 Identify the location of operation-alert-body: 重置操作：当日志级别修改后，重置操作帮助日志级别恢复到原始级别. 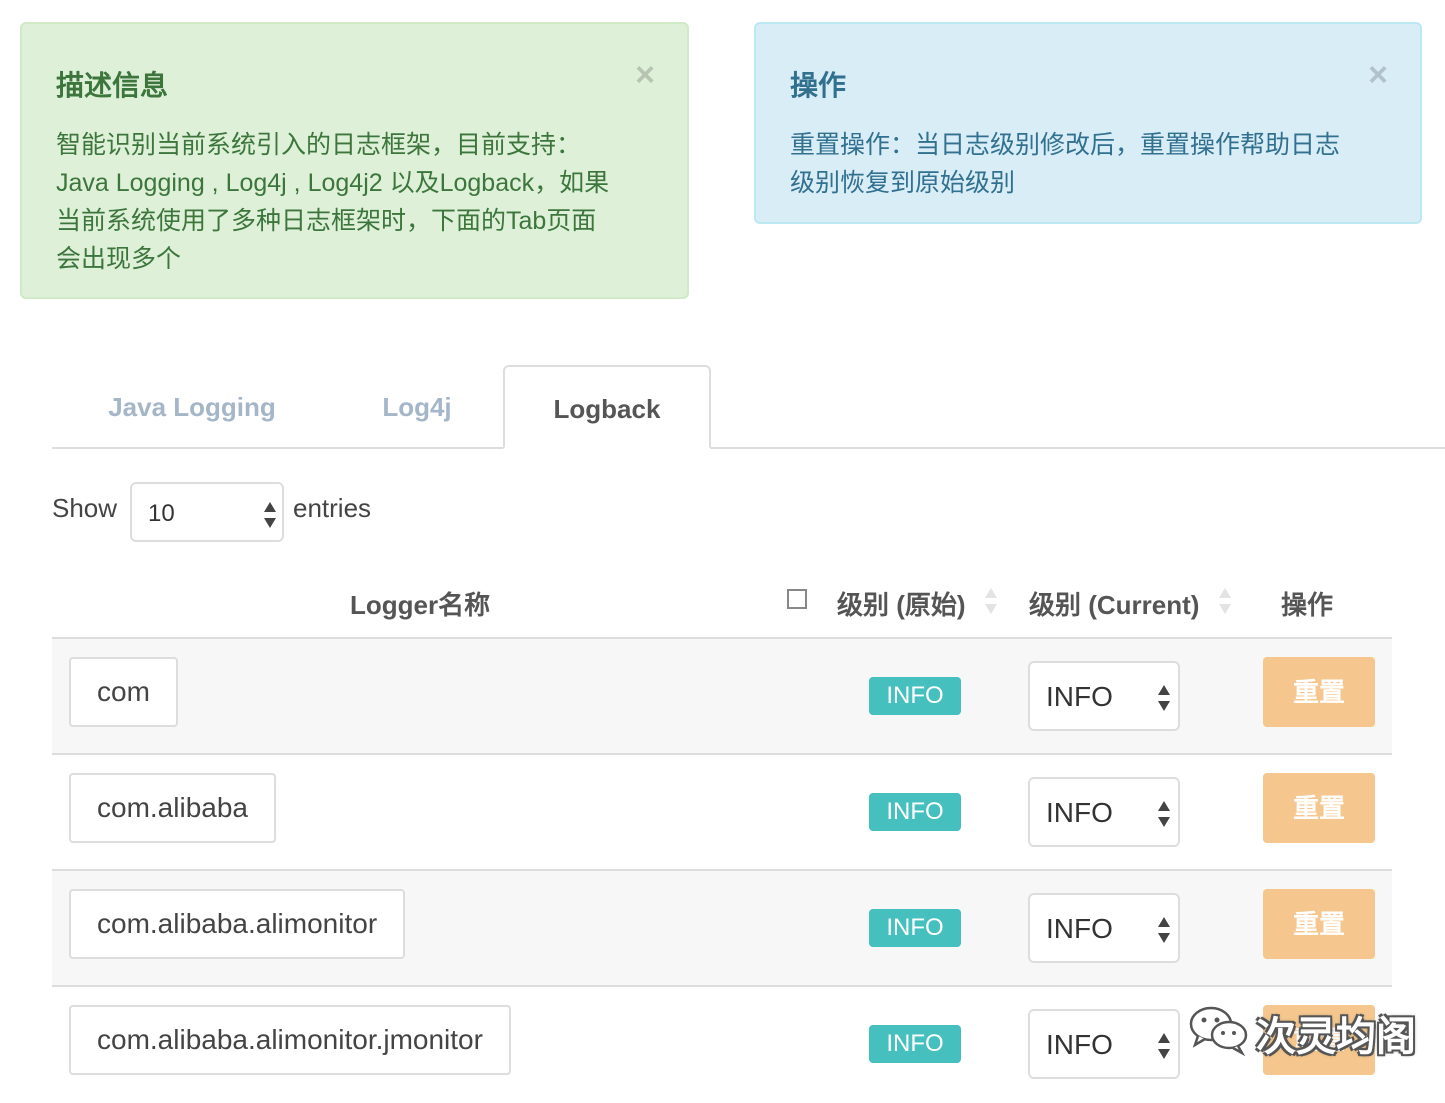
(1065, 164).